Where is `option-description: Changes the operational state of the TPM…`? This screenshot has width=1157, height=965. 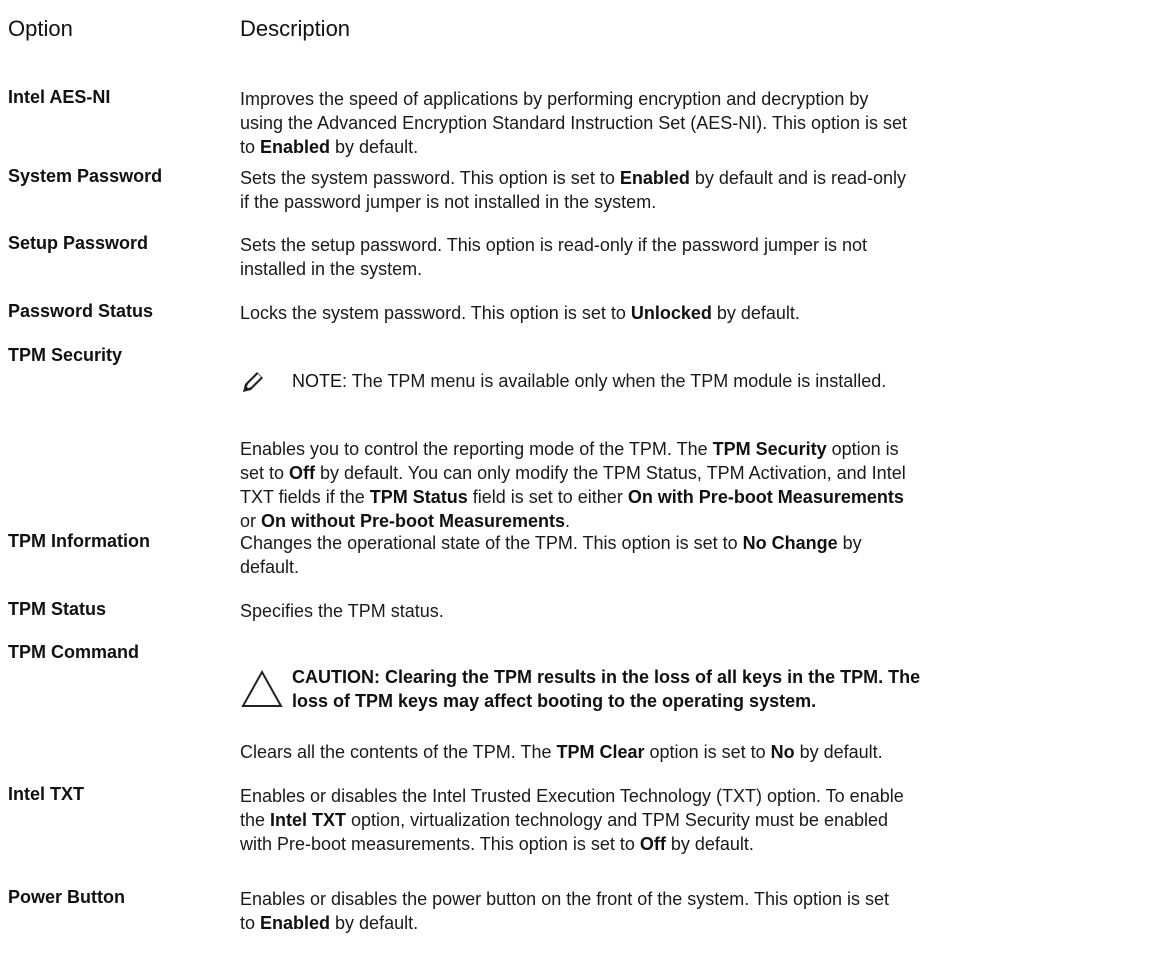 option-description: Changes the operational state of the TPM… is located at coordinates (551, 555).